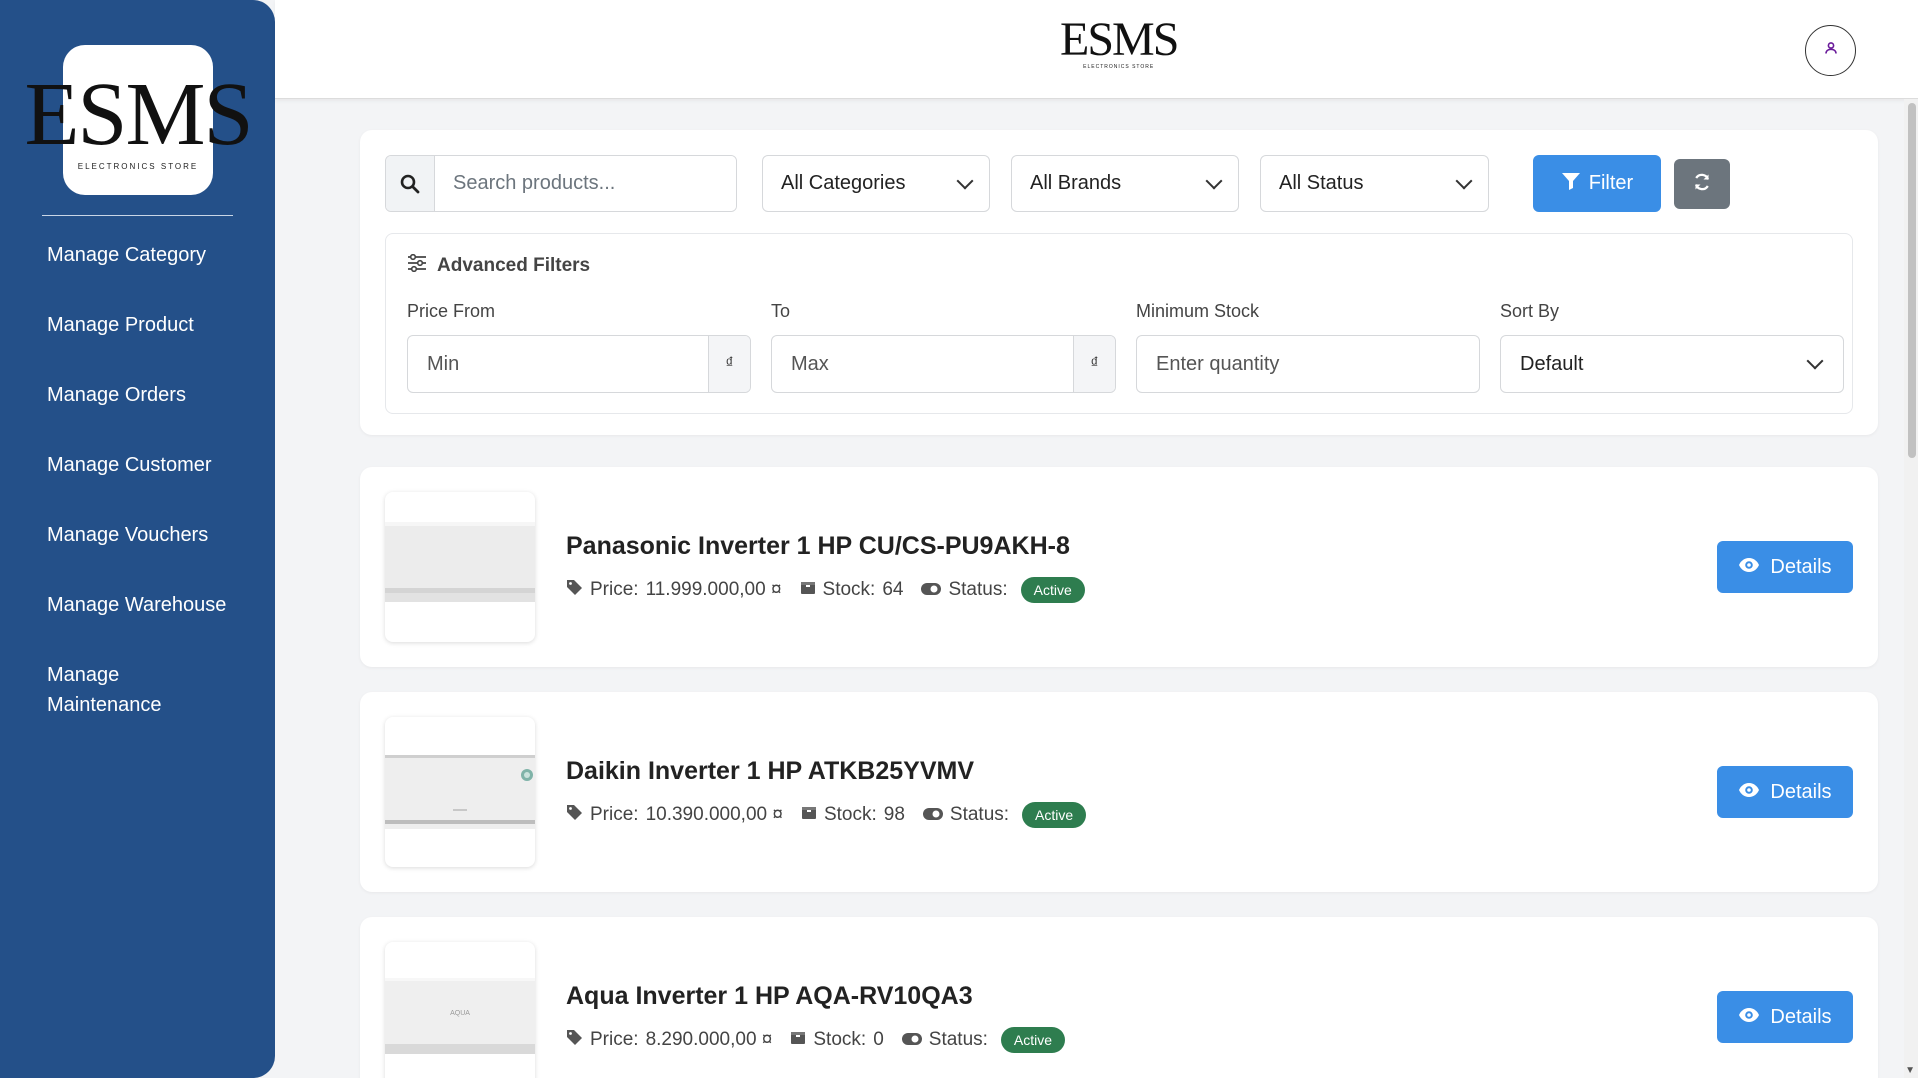 This screenshot has height=1078, width=1918. I want to click on air-conditioner-image, so click(460, 562).